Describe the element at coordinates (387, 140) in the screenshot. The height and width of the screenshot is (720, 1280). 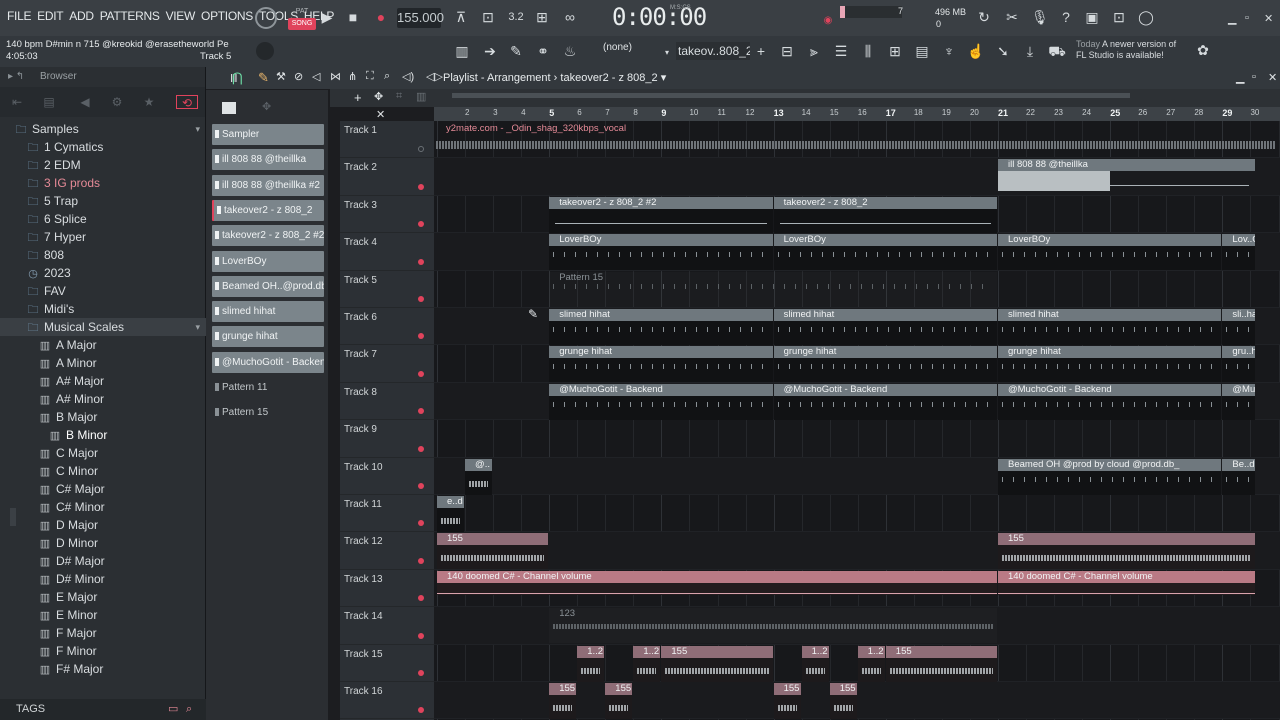
I see `track-header: Track 1` at that location.